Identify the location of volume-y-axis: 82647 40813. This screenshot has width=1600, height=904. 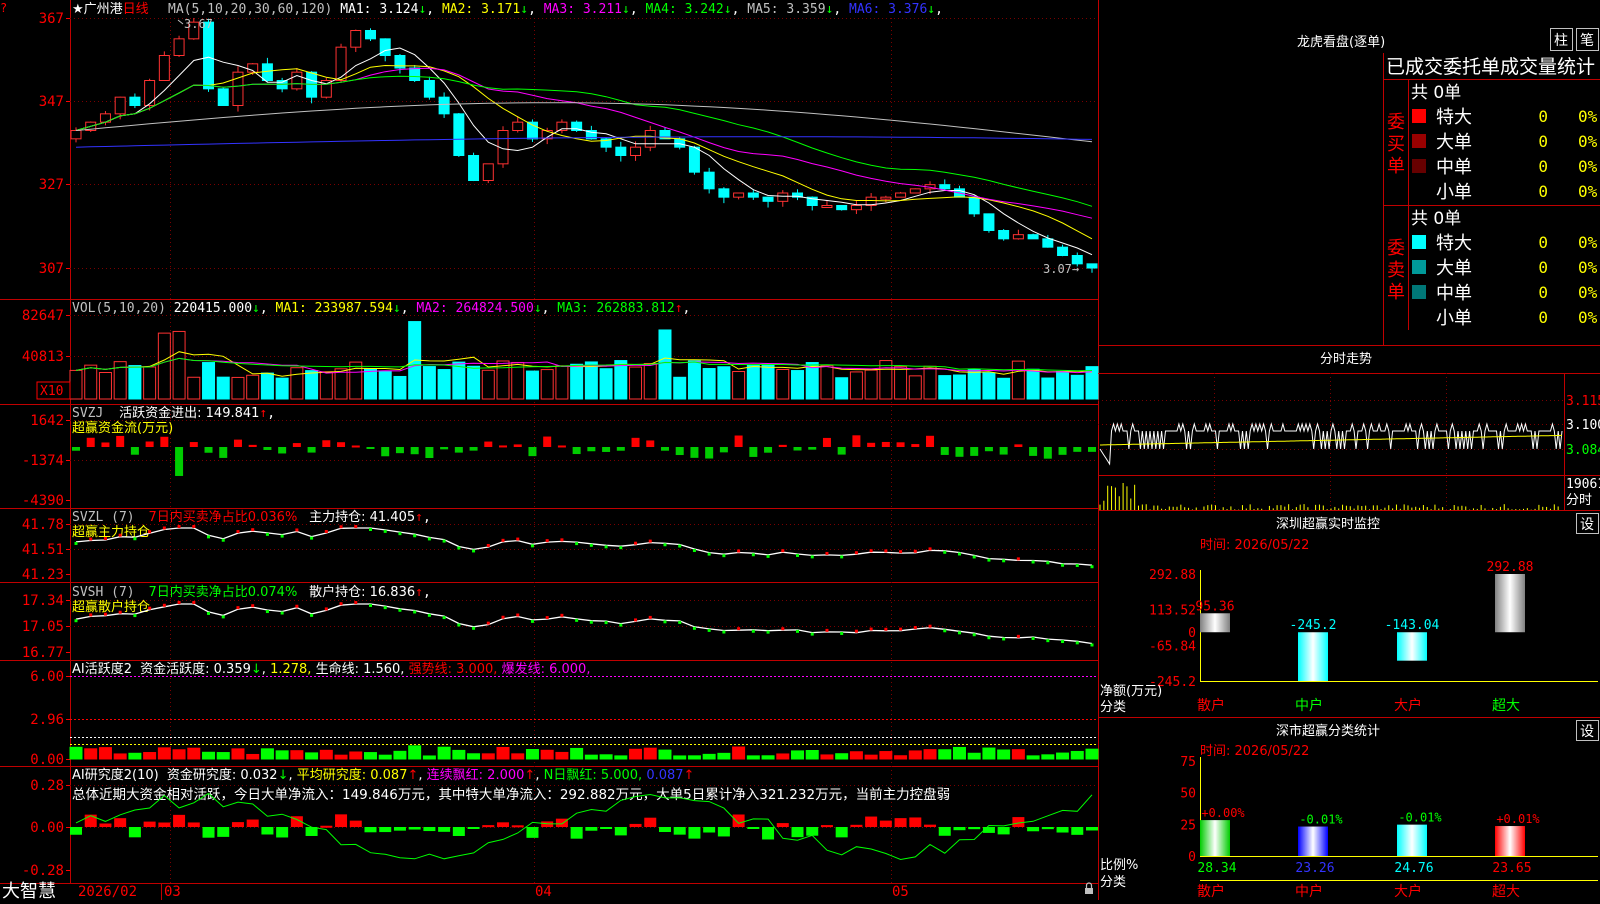
(46, 336).